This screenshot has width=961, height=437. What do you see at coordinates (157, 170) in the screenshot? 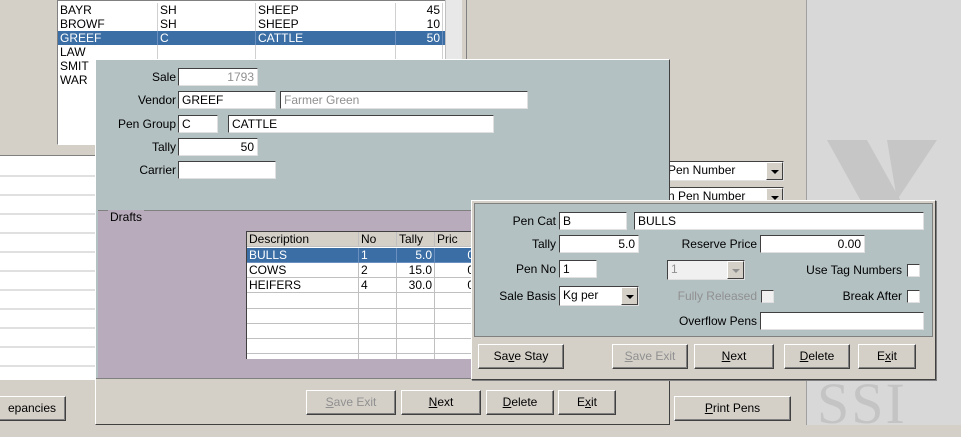
I see `carrier-label: Carrier` at bounding box center [157, 170].